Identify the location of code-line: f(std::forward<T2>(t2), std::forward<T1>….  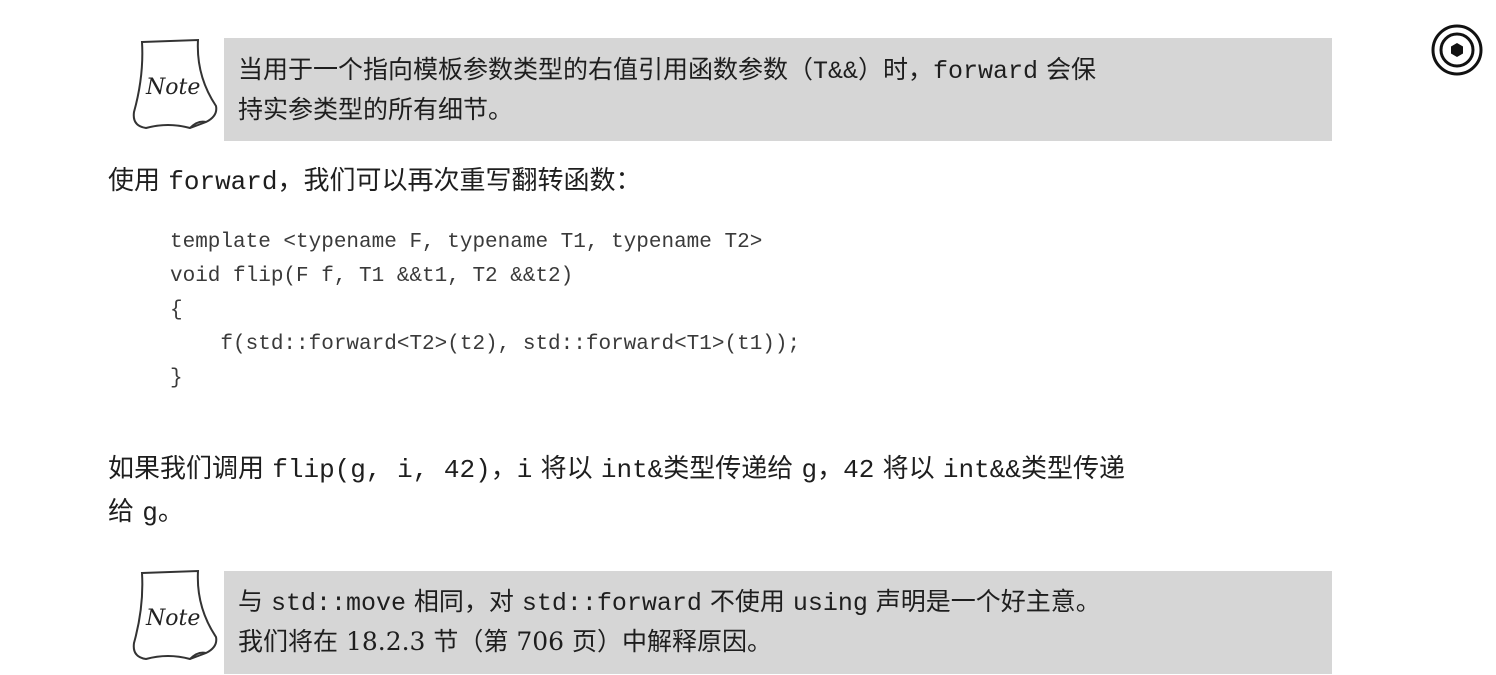
(485, 344).